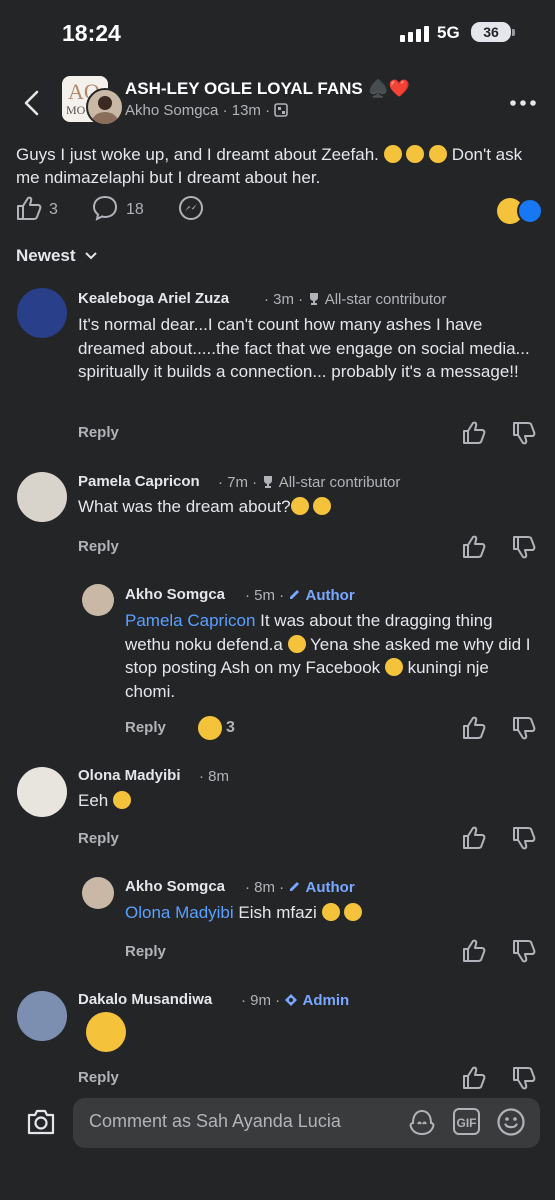 The height and width of the screenshot is (1200, 555). I want to click on comment-count: 18, so click(135, 210).